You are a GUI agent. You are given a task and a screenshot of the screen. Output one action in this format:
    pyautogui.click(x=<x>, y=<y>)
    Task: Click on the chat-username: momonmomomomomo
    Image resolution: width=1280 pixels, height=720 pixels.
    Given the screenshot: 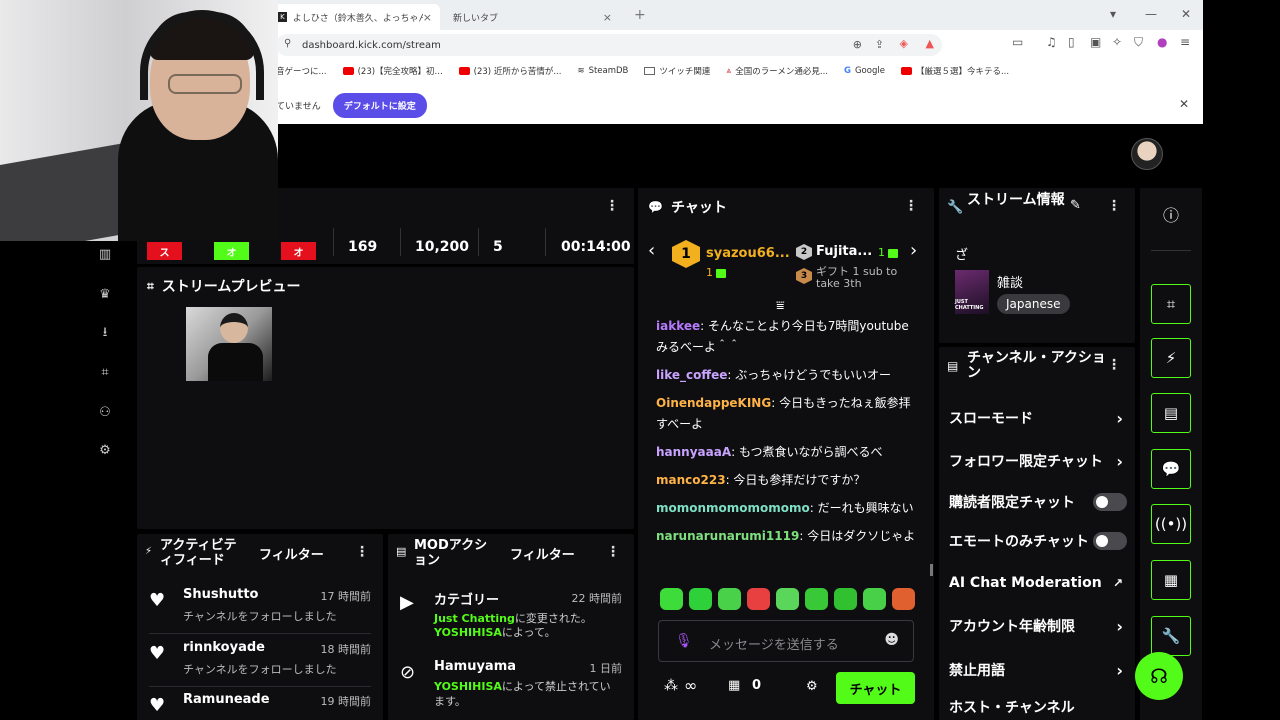 What is the action you would take?
    pyautogui.click(x=733, y=508)
    